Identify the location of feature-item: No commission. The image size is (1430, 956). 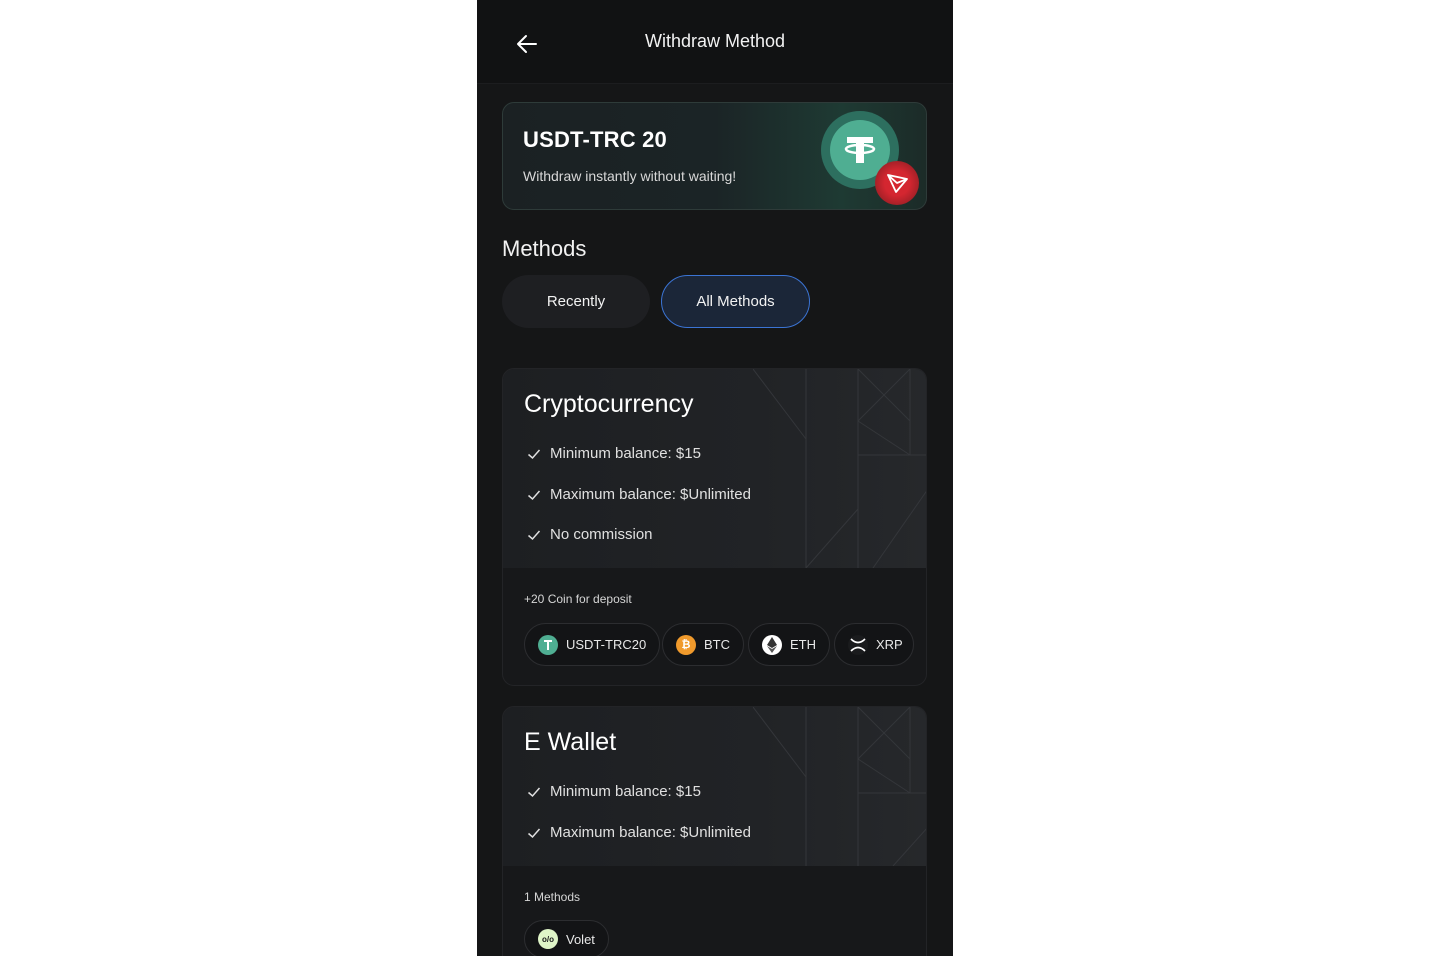
(590, 534).